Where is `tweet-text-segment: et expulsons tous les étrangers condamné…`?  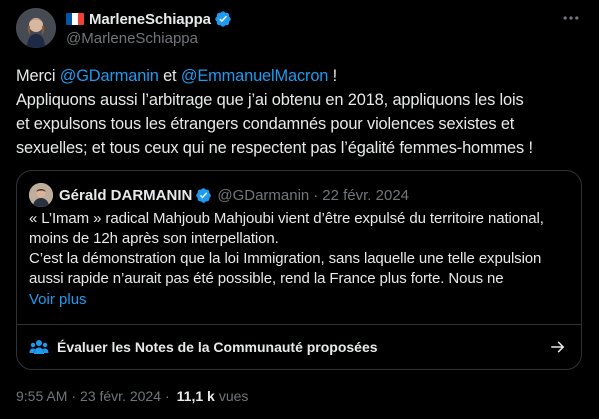
tweet-text-segment: et expulsons tous les étrangers condamné… is located at coordinates (265, 124).